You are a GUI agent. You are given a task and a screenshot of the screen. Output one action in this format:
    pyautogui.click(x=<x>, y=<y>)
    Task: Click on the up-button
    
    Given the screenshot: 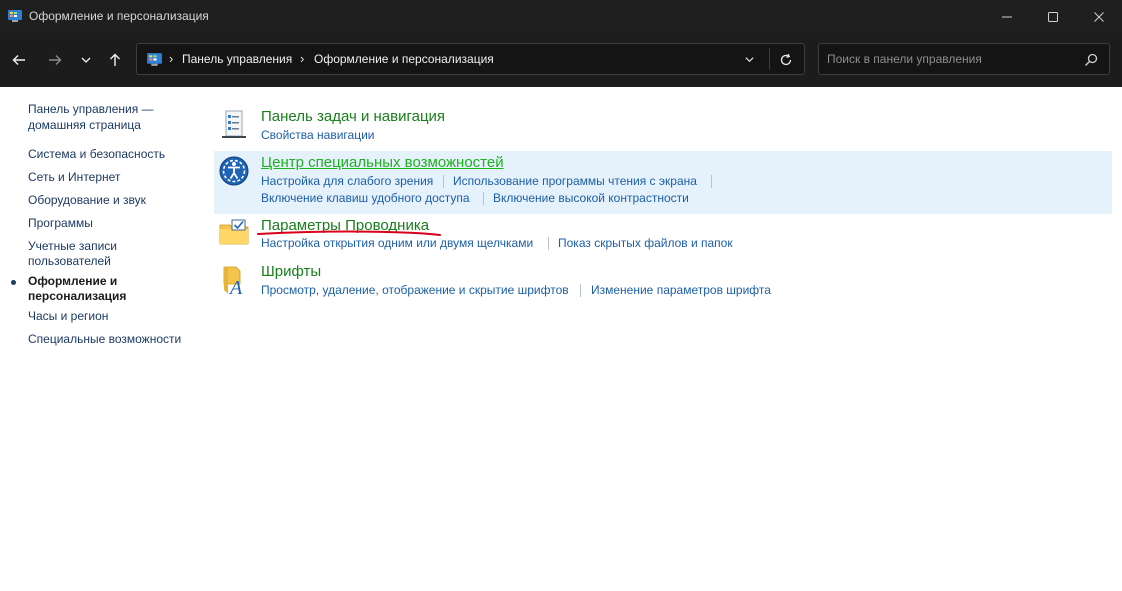 What is the action you would take?
    pyautogui.click(x=115, y=60)
    